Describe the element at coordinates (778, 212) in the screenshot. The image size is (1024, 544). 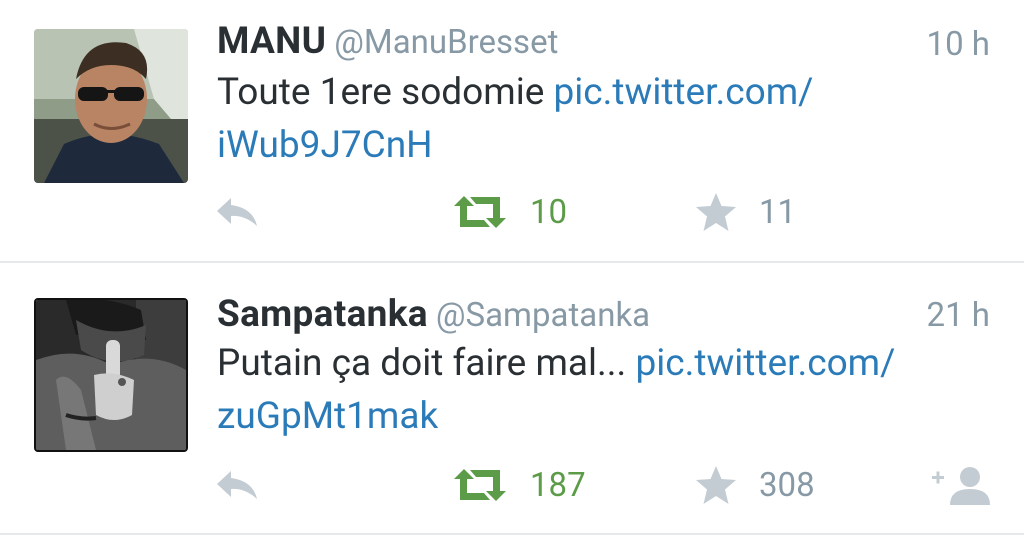
I see `favorite-count: 11` at that location.